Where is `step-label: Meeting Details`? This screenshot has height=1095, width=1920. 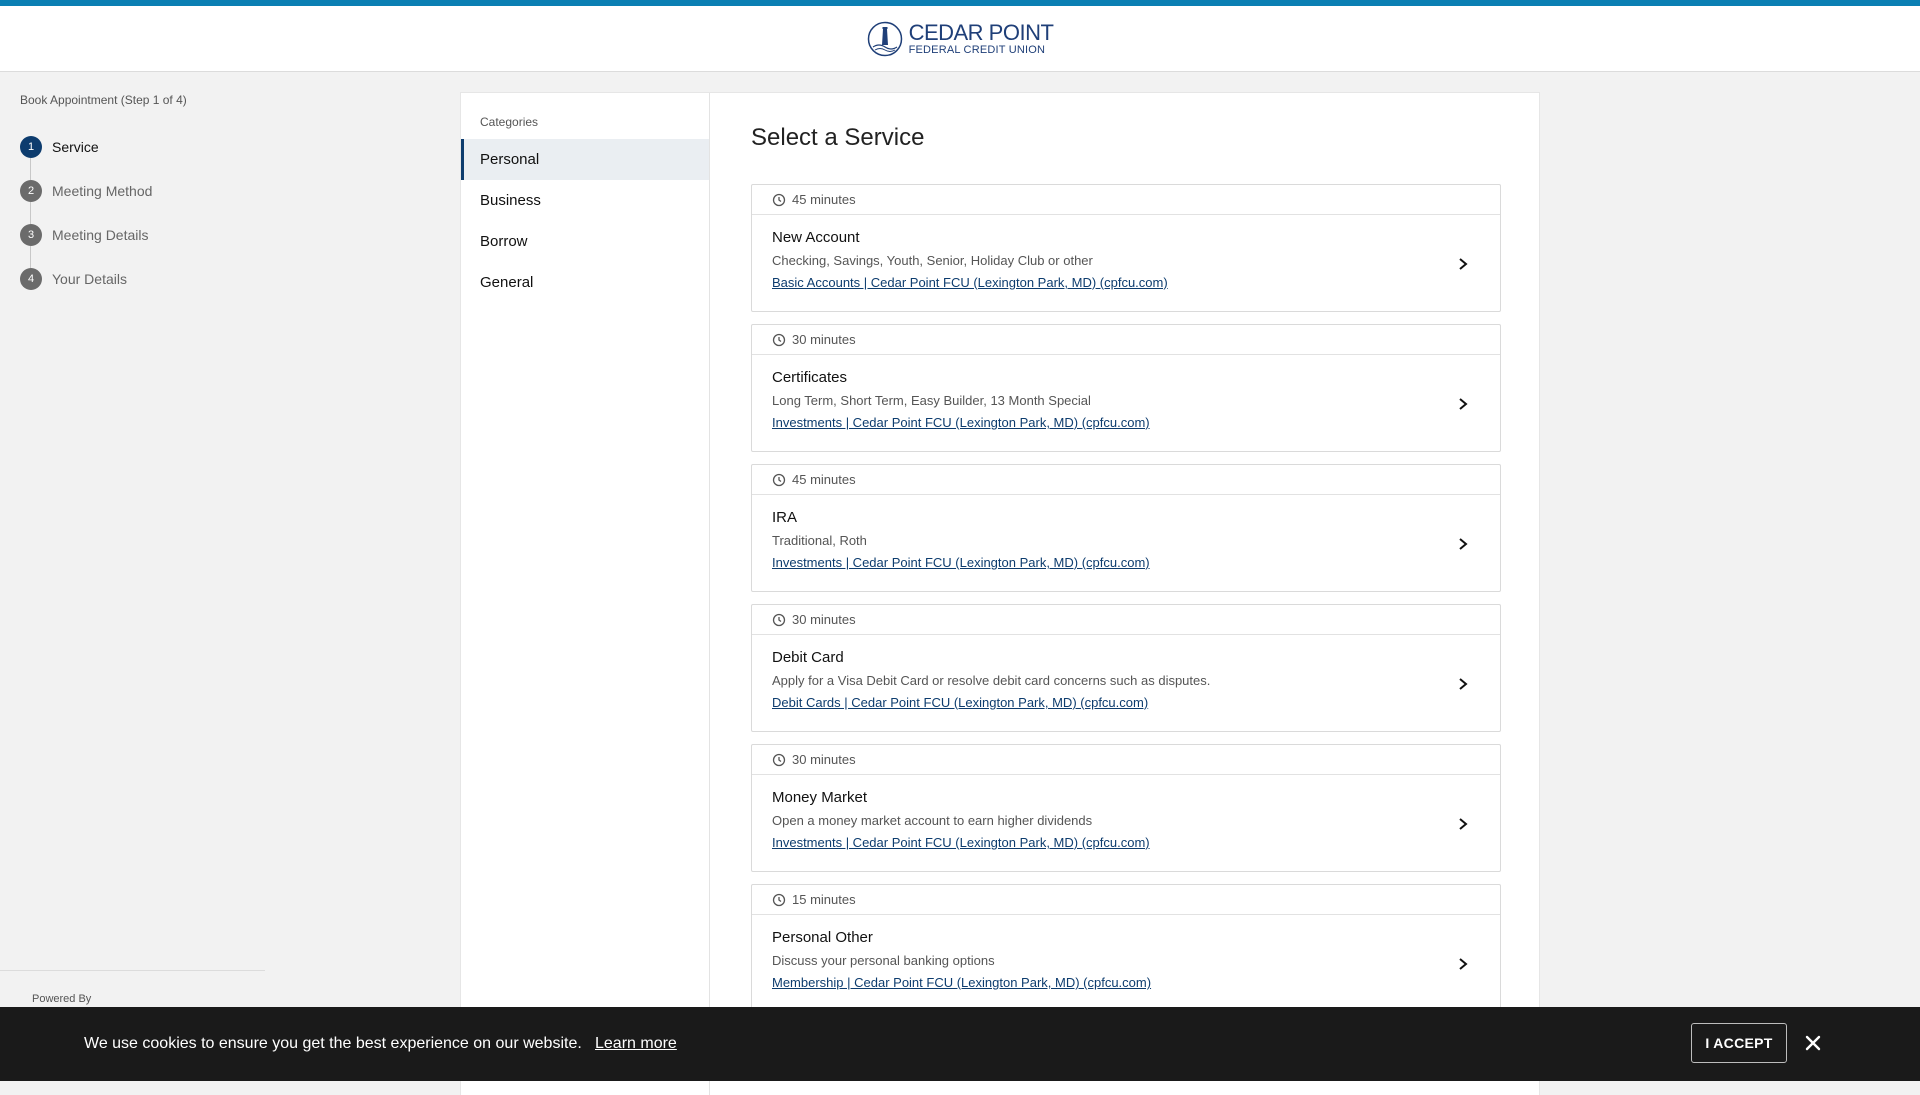 step-label: Meeting Details is located at coordinates (100, 235).